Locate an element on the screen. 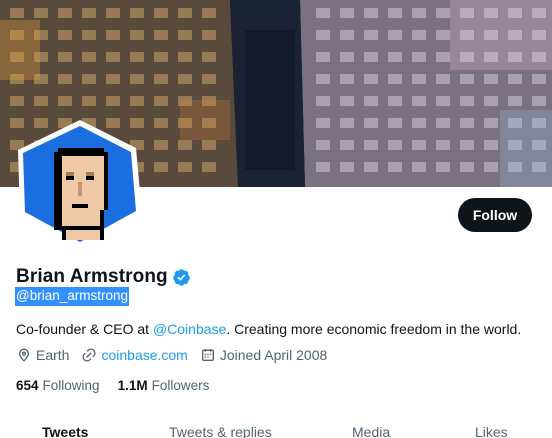 The width and height of the screenshot is (552, 438). tab-tweets-and-replies: Tweets & replies is located at coordinates (220, 431).